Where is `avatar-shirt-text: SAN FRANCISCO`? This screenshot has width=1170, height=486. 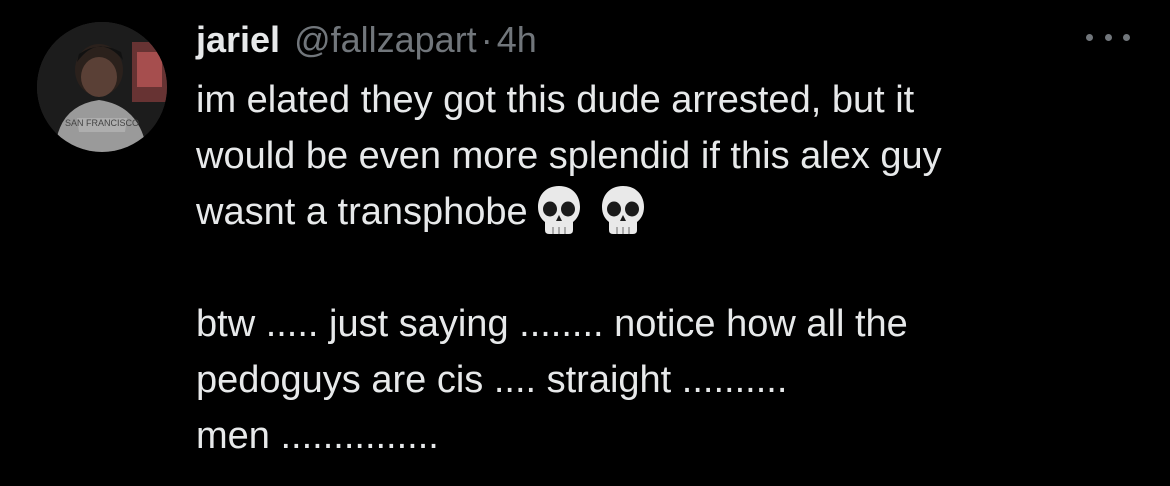 avatar-shirt-text: SAN FRANCISCO is located at coordinates (102, 123).